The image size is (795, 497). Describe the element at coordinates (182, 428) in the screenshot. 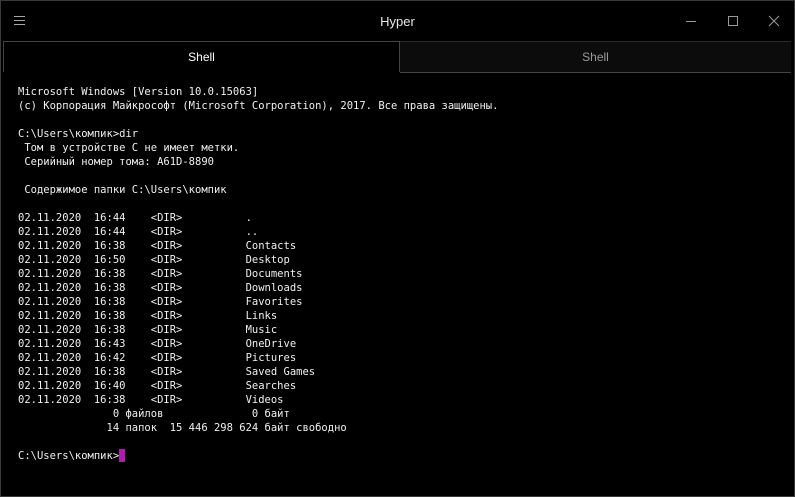

I see `terminal-line: 14 папок 15 446 298 624 байт свободно` at that location.